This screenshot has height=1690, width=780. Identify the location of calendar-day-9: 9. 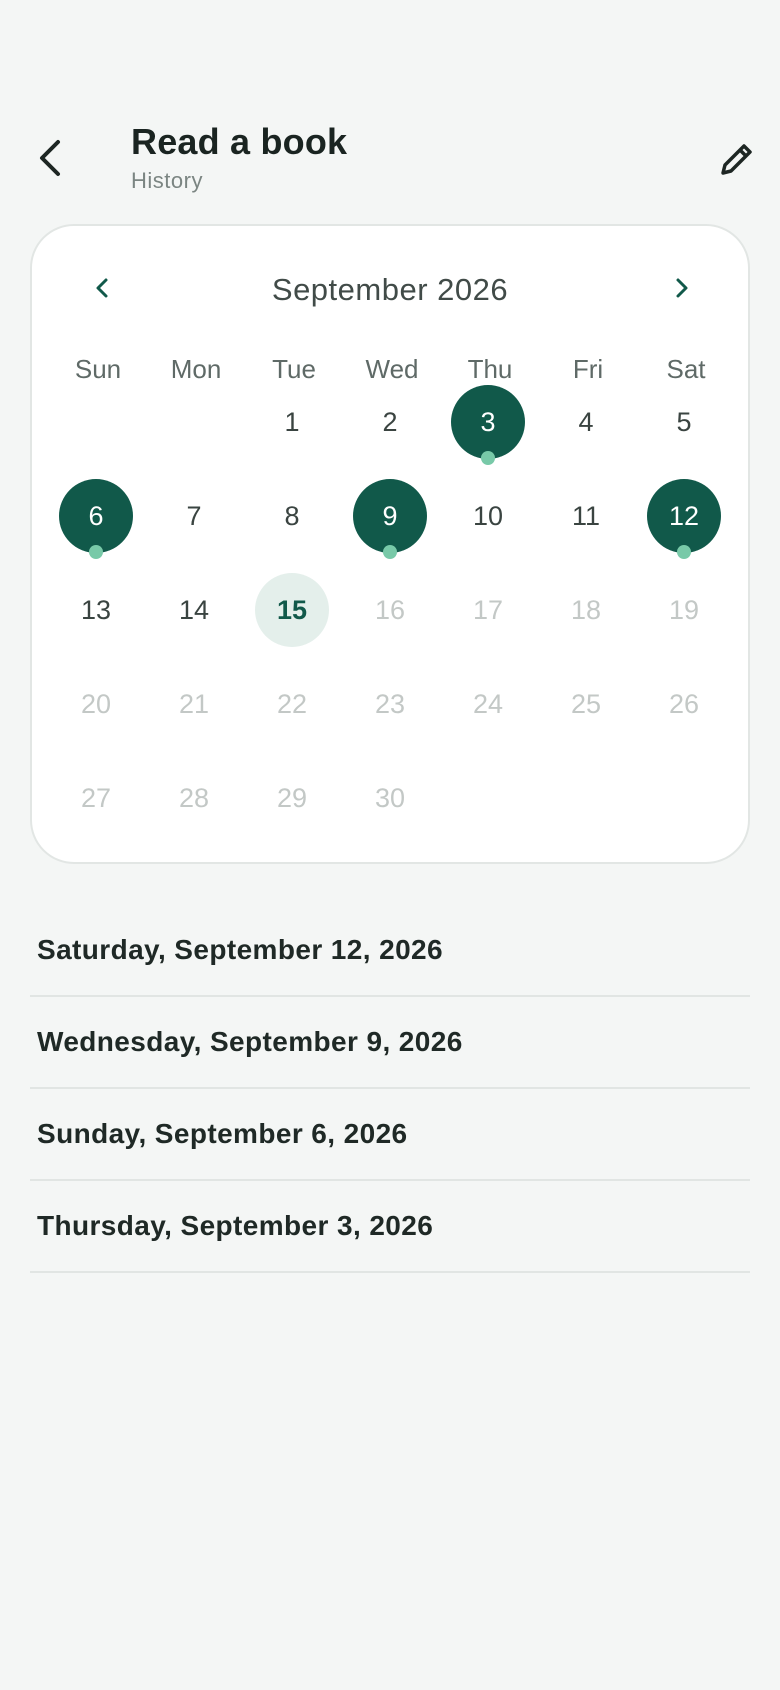
(390, 519).